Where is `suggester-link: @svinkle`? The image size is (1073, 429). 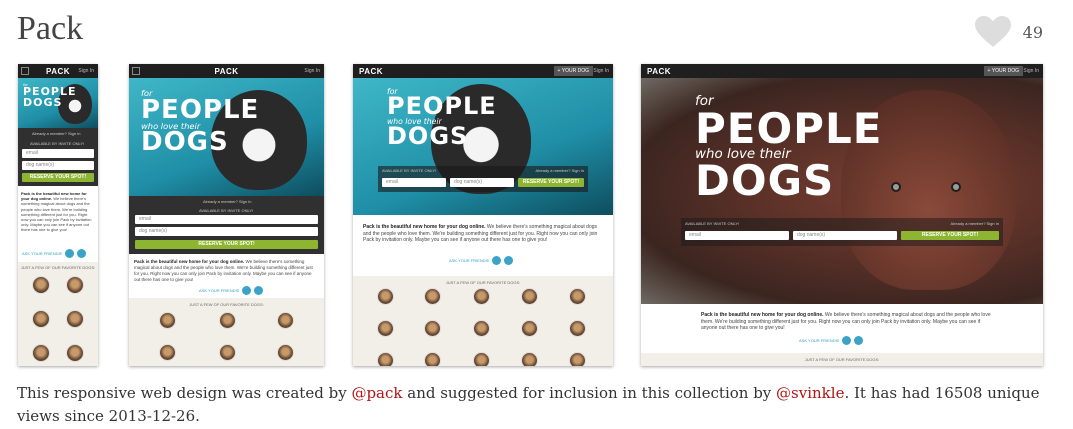
suggester-link: @svinkle is located at coordinates (810, 393).